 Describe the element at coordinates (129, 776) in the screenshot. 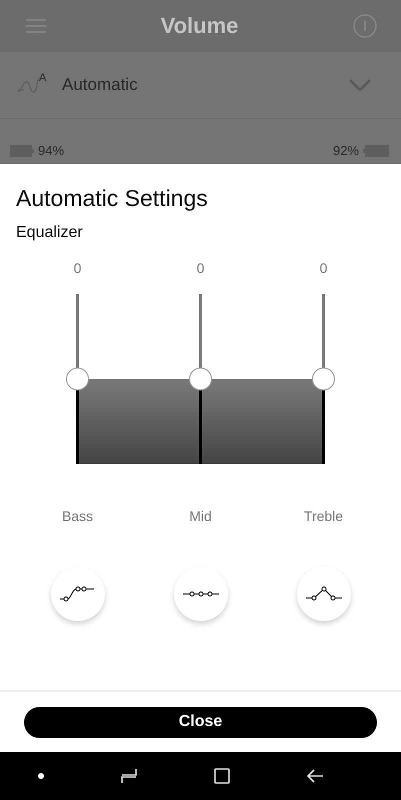

I see `recent-apps-icon` at that location.